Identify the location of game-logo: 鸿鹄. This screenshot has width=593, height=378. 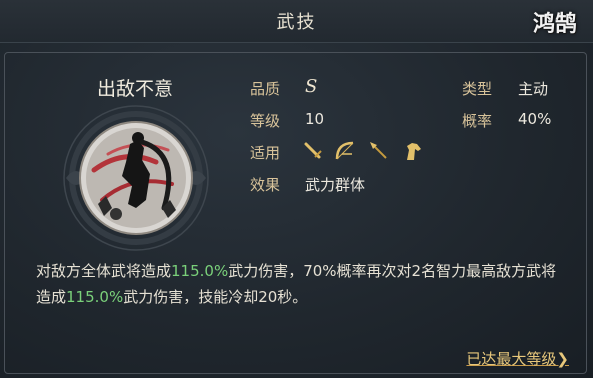
(555, 20).